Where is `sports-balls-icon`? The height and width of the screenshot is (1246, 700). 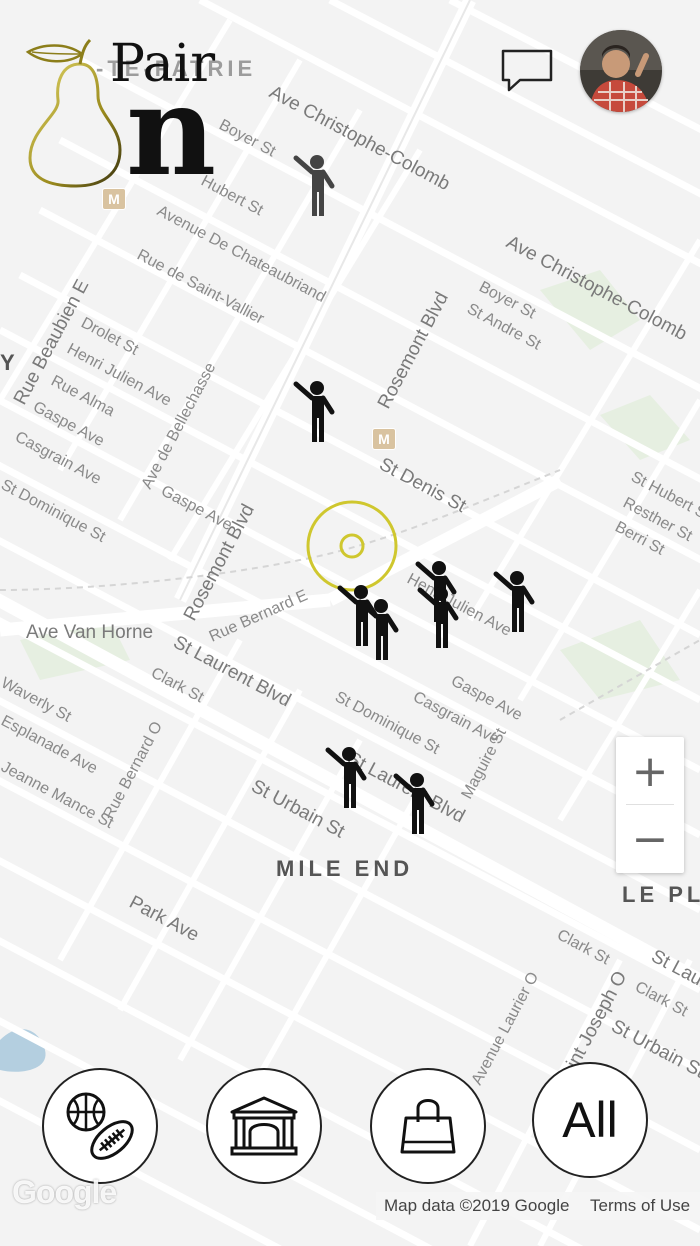
sports-balls-icon is located at coordinates (100, 1126).